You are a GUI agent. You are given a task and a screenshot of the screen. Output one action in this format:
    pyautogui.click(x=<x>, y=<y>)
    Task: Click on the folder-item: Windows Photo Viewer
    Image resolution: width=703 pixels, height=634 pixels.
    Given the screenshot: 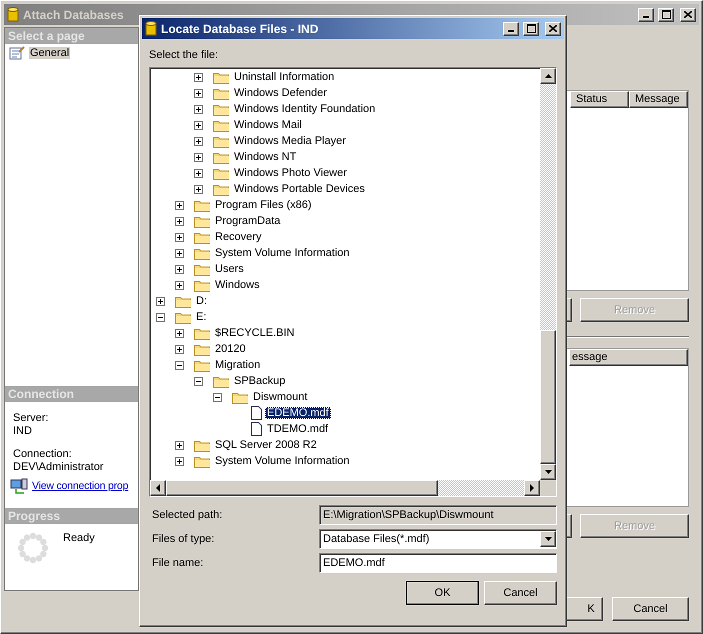 What is the action you would take?
    pyautogui.click(x=290, y=173)
    